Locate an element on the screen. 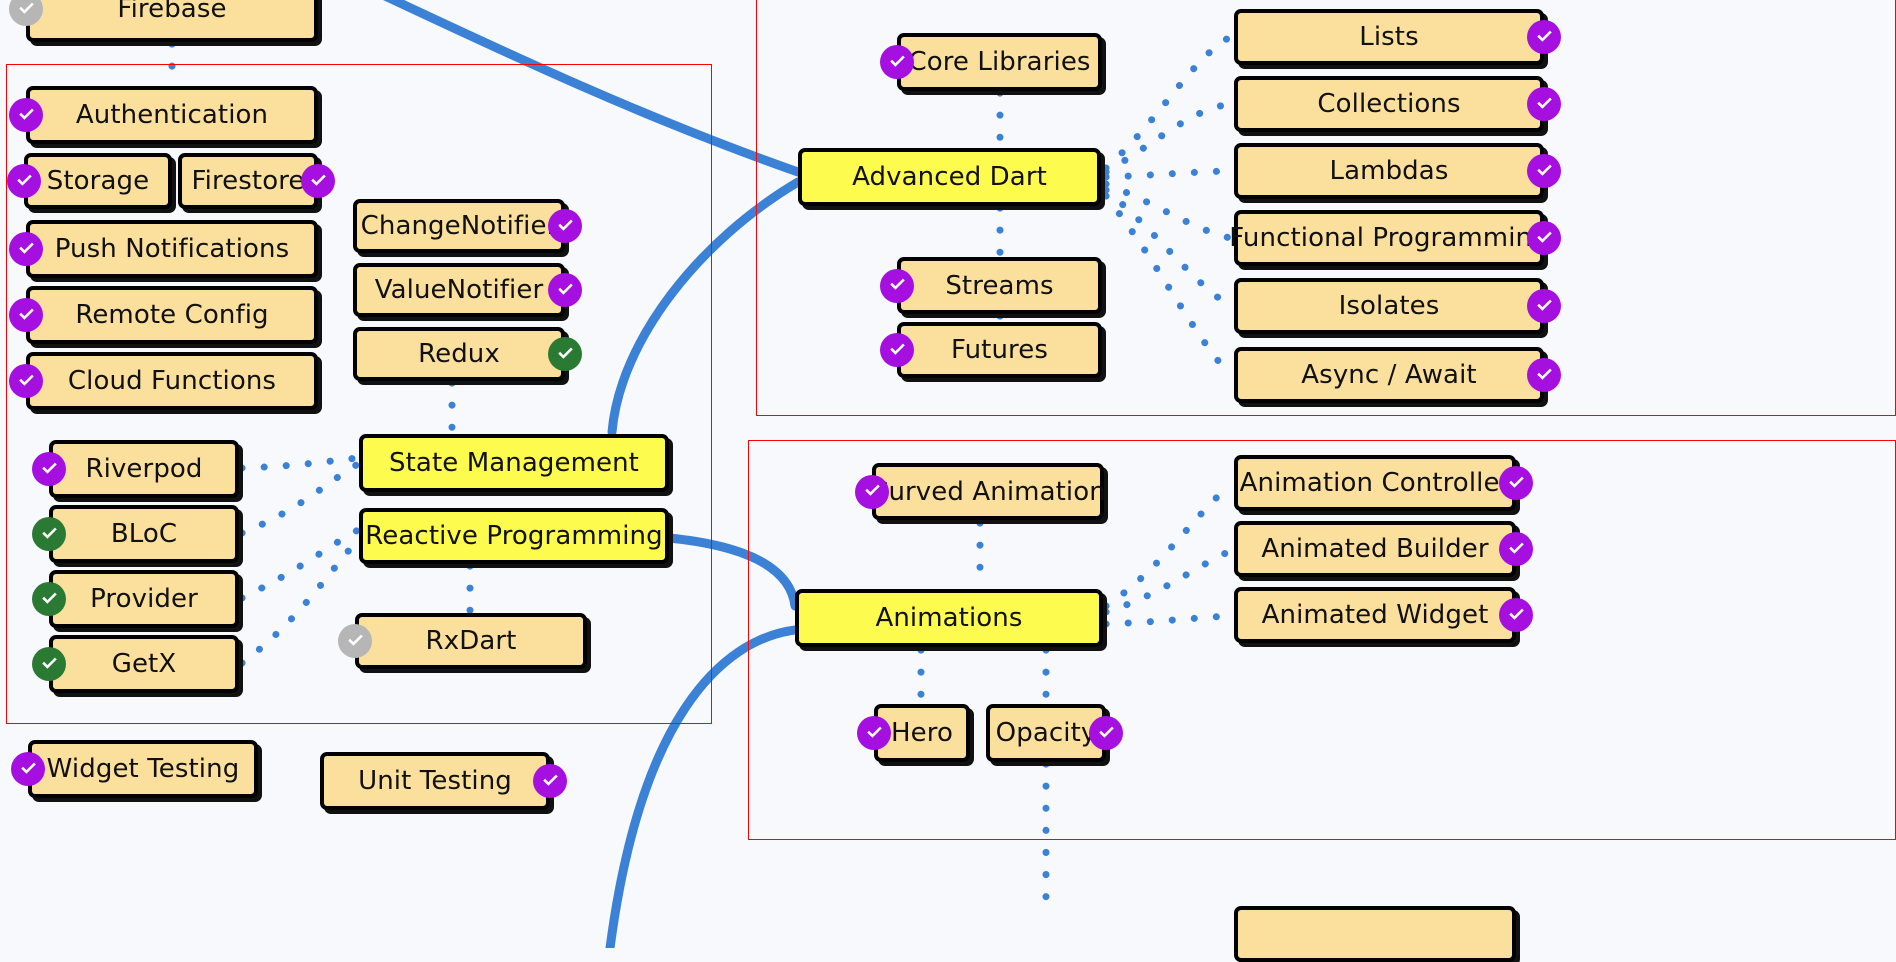 Image resolution: width=1896 pixels, height=962 pixels. node-animations: Animations is located at coordinates (949, 618).